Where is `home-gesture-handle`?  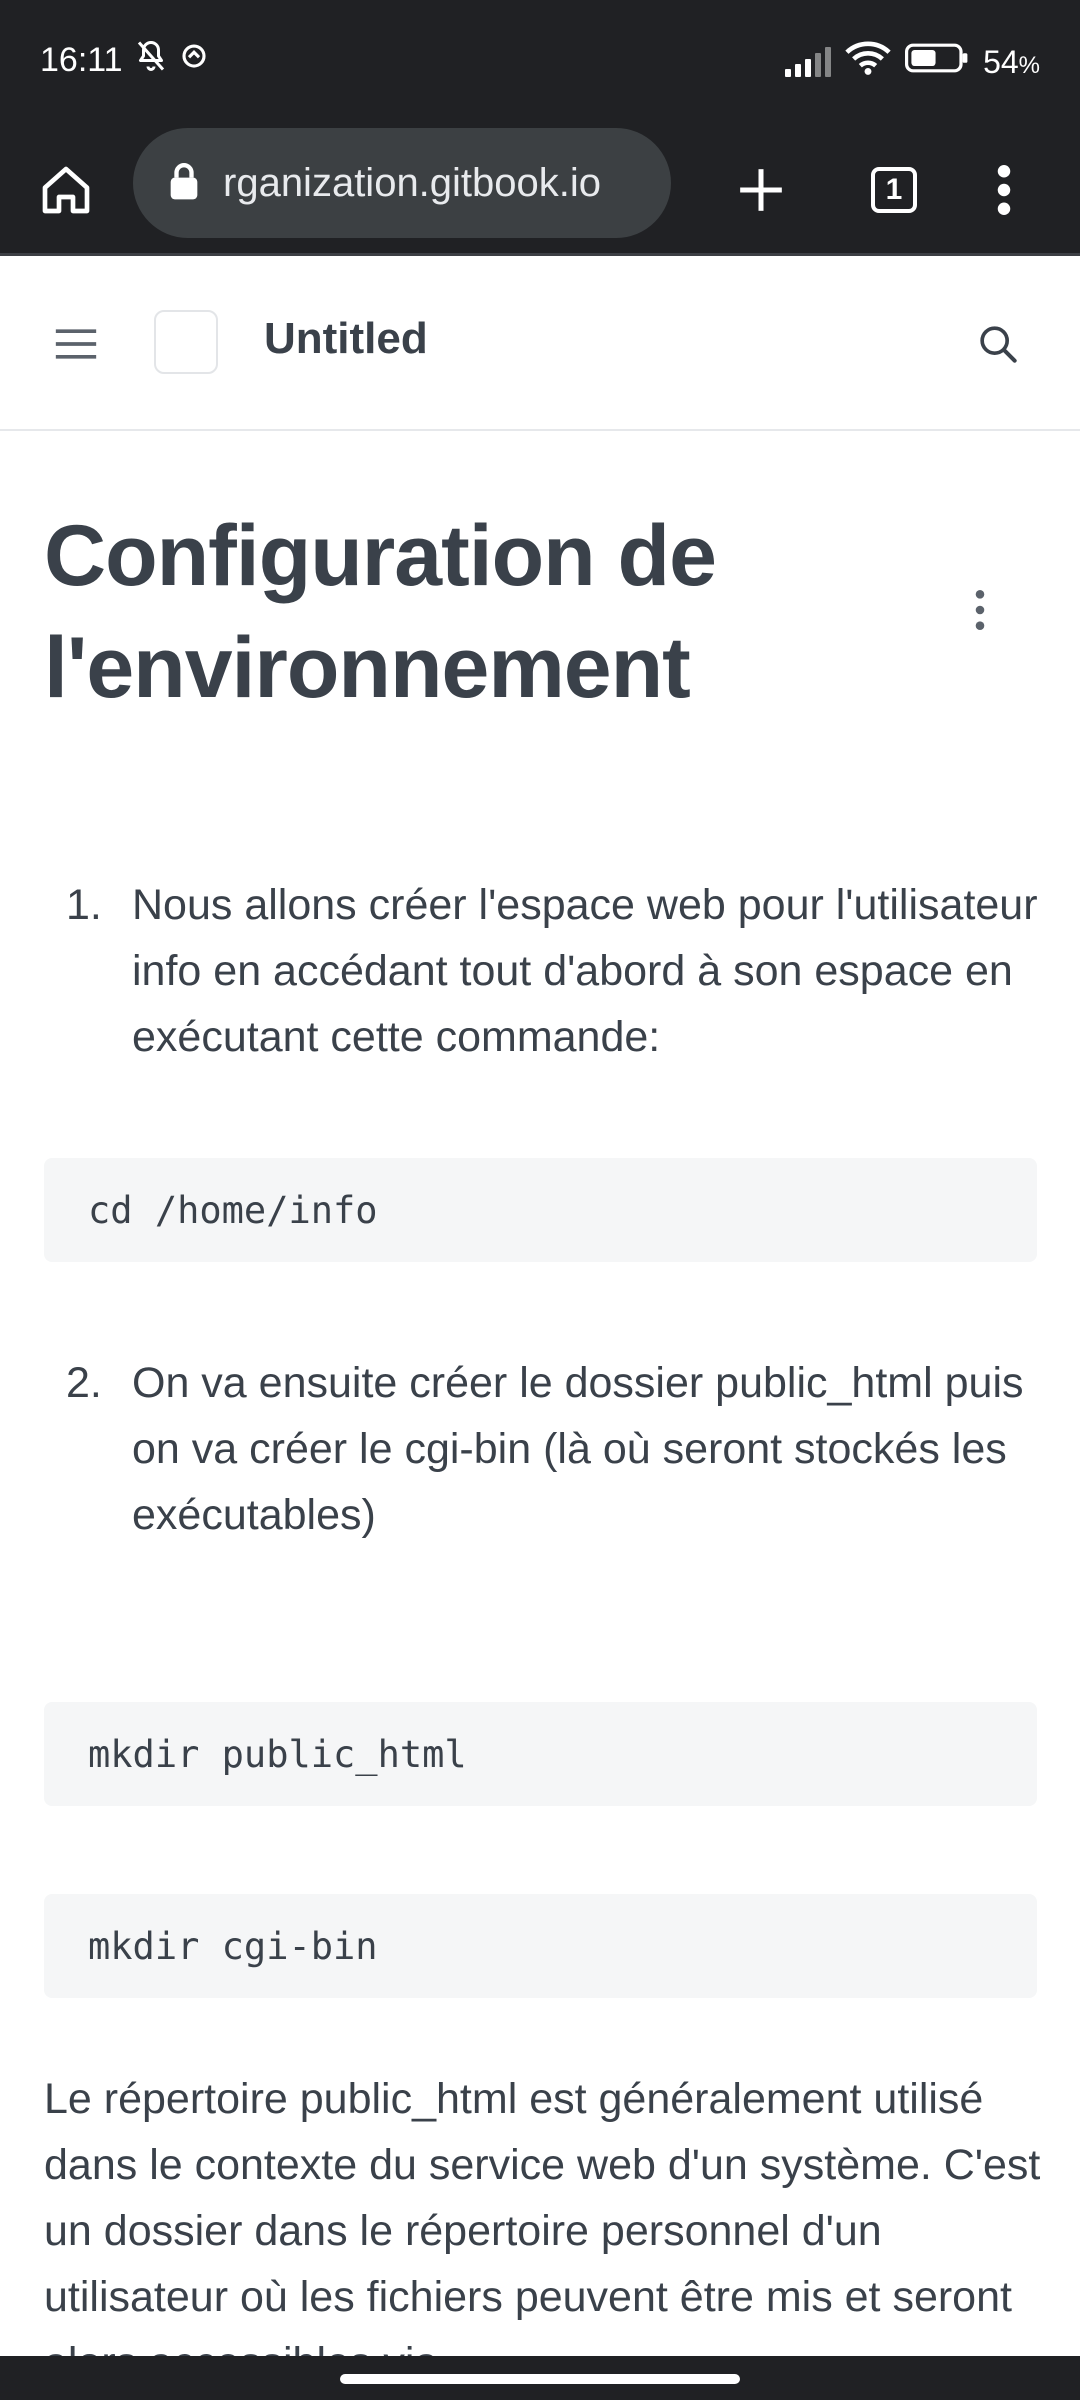
home-gesture-handle is located at coordinates (540, 2379).